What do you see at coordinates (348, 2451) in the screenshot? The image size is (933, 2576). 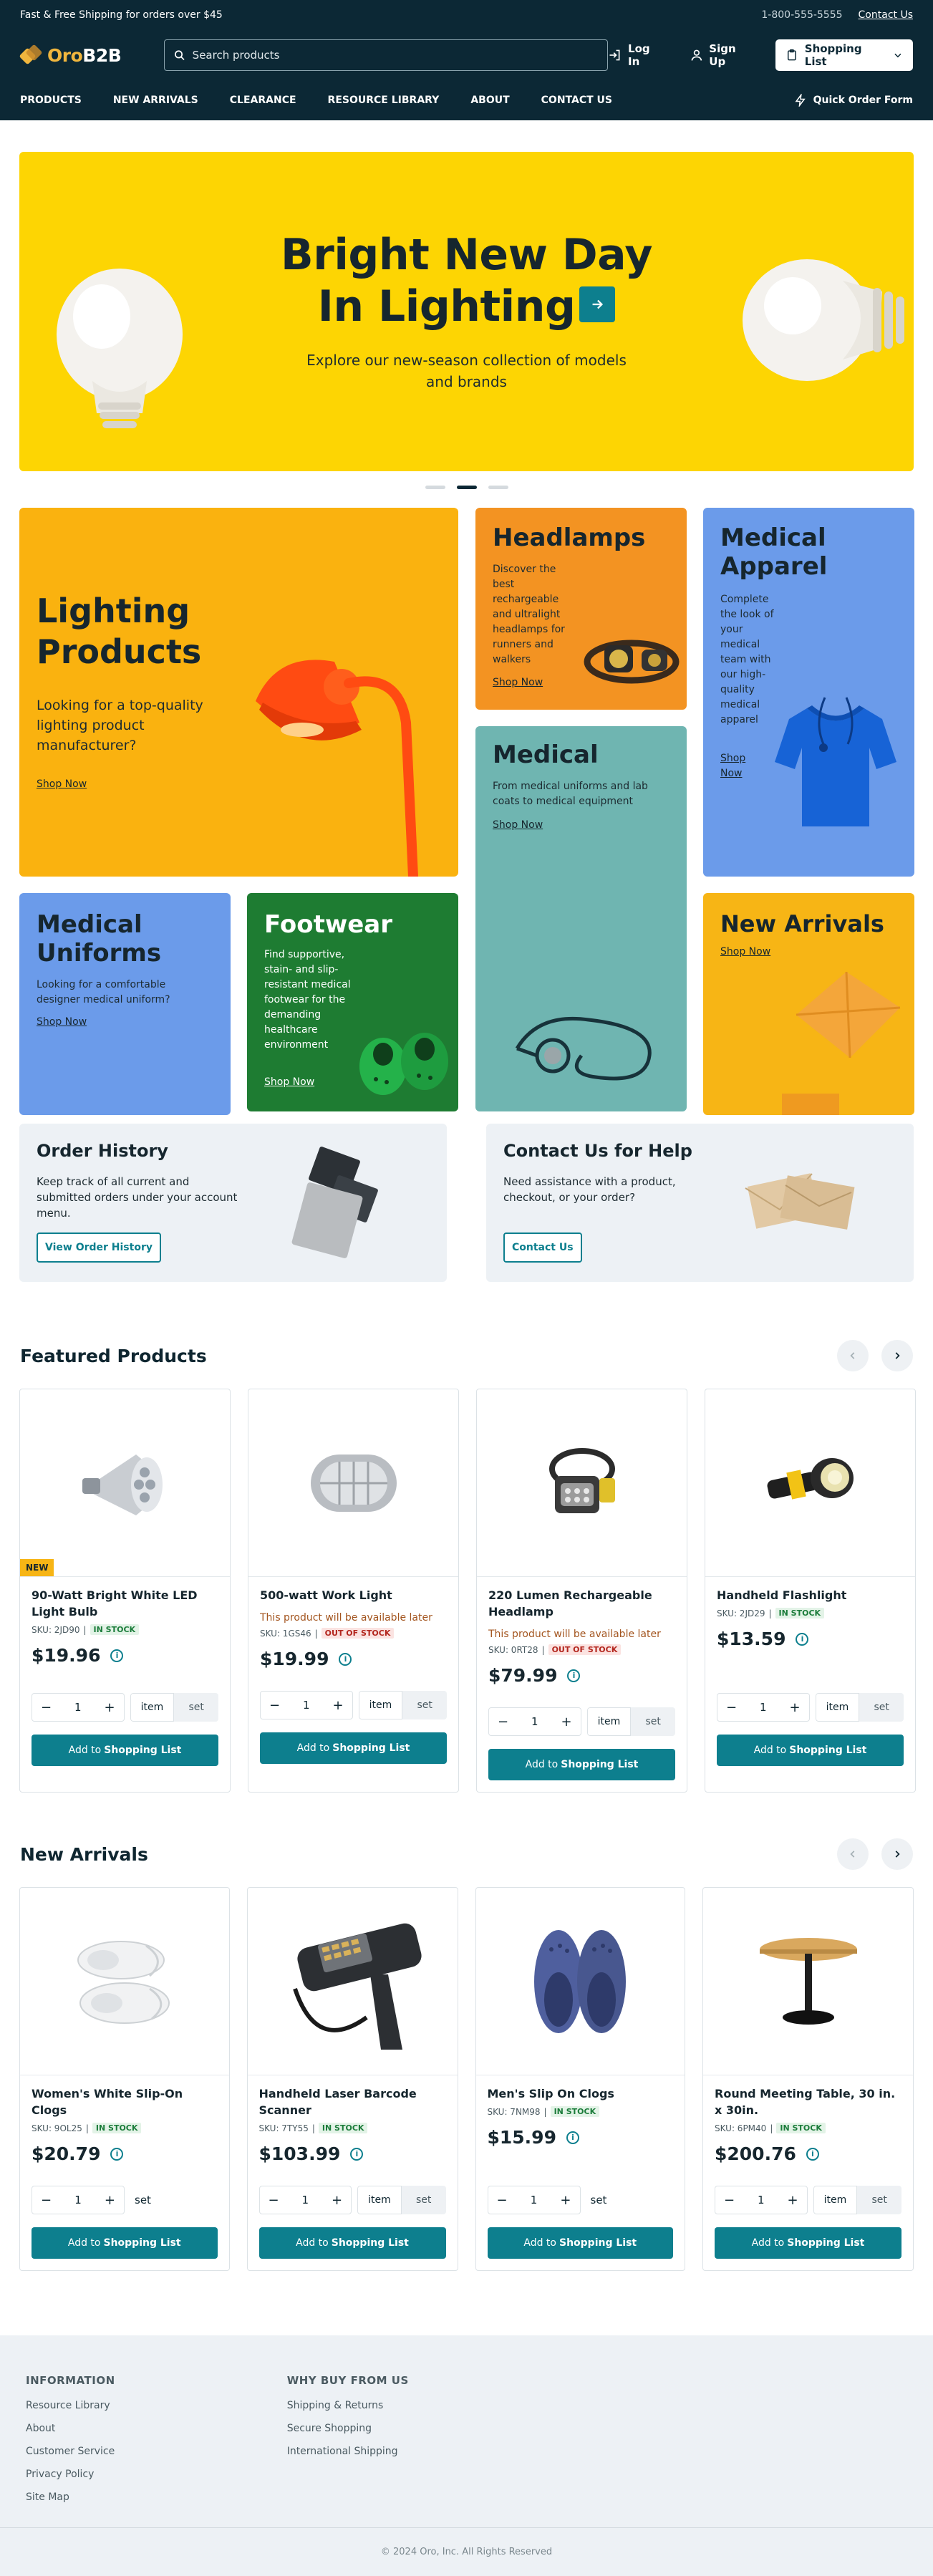 I see `footer-link-international-shipping: International Shipping` at bounding box center [348, 2451].